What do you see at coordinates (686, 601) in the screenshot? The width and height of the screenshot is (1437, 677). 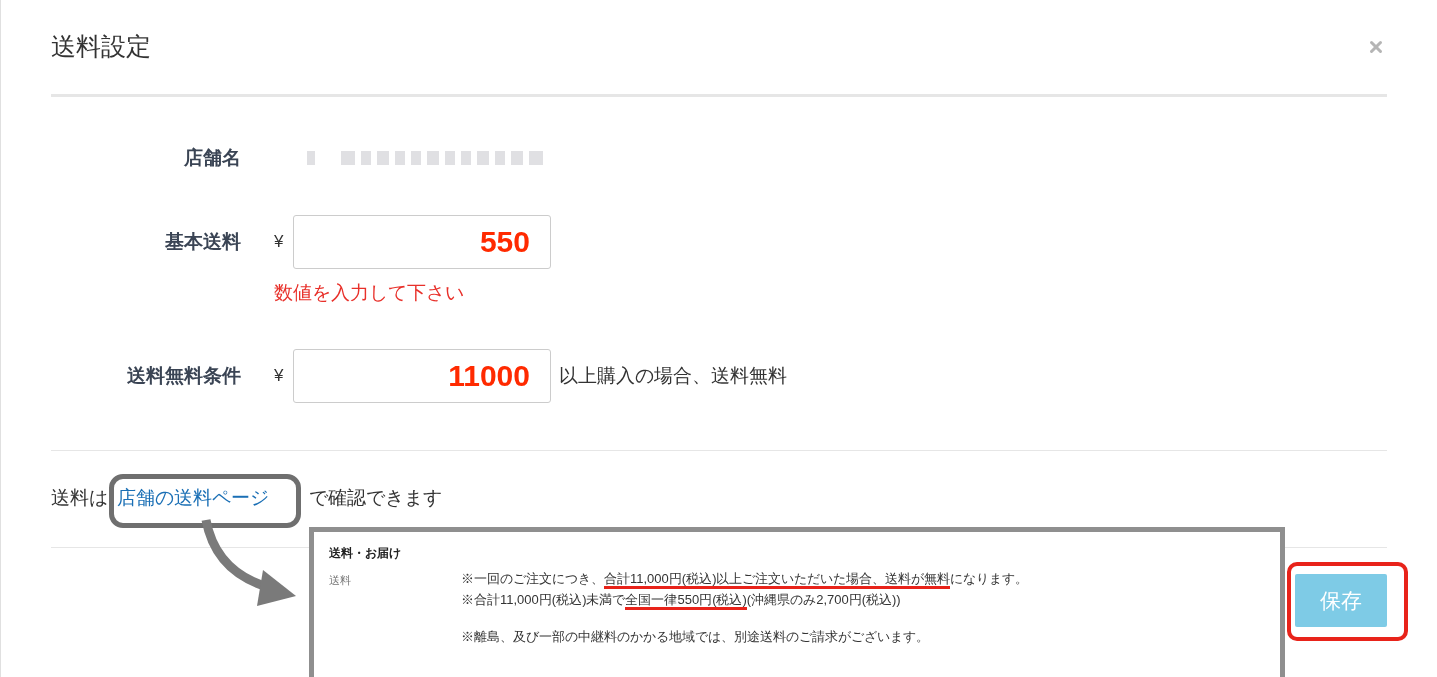 I see `preview-text: 全国一律550円(税込)` at bounding box center [686, 601].